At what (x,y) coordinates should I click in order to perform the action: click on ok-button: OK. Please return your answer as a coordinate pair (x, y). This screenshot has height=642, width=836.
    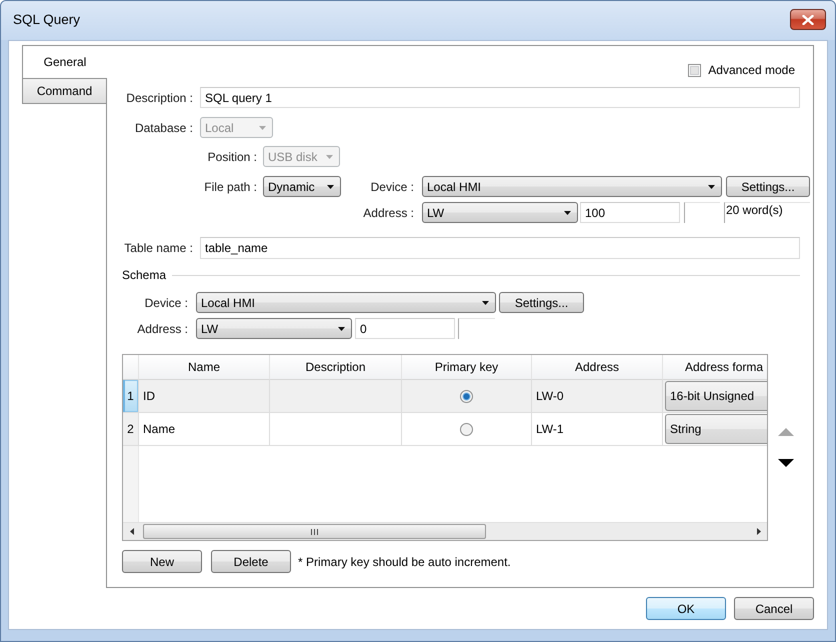
    Looking at the image, I should click on (686, 608).